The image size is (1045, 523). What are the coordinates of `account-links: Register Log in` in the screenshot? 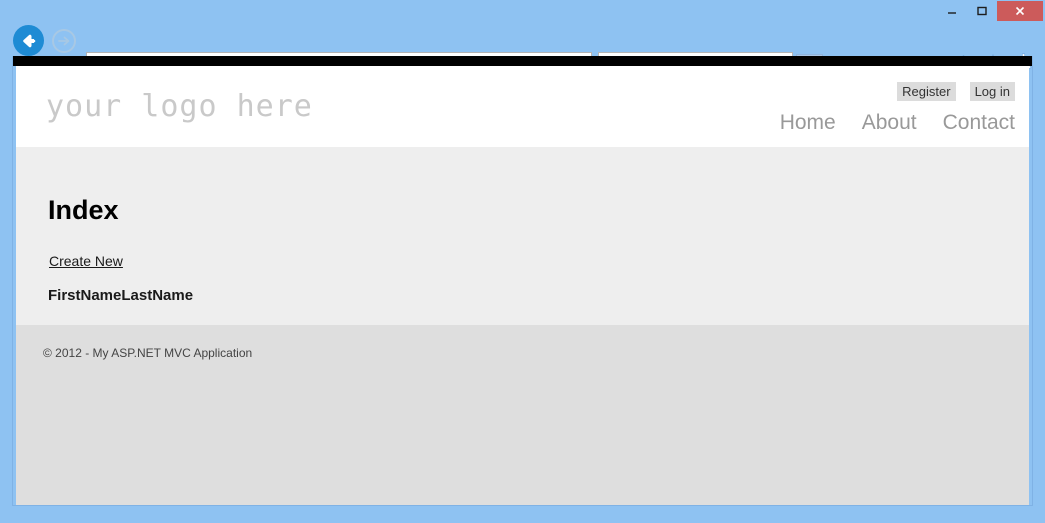 It's located at (956, 91).